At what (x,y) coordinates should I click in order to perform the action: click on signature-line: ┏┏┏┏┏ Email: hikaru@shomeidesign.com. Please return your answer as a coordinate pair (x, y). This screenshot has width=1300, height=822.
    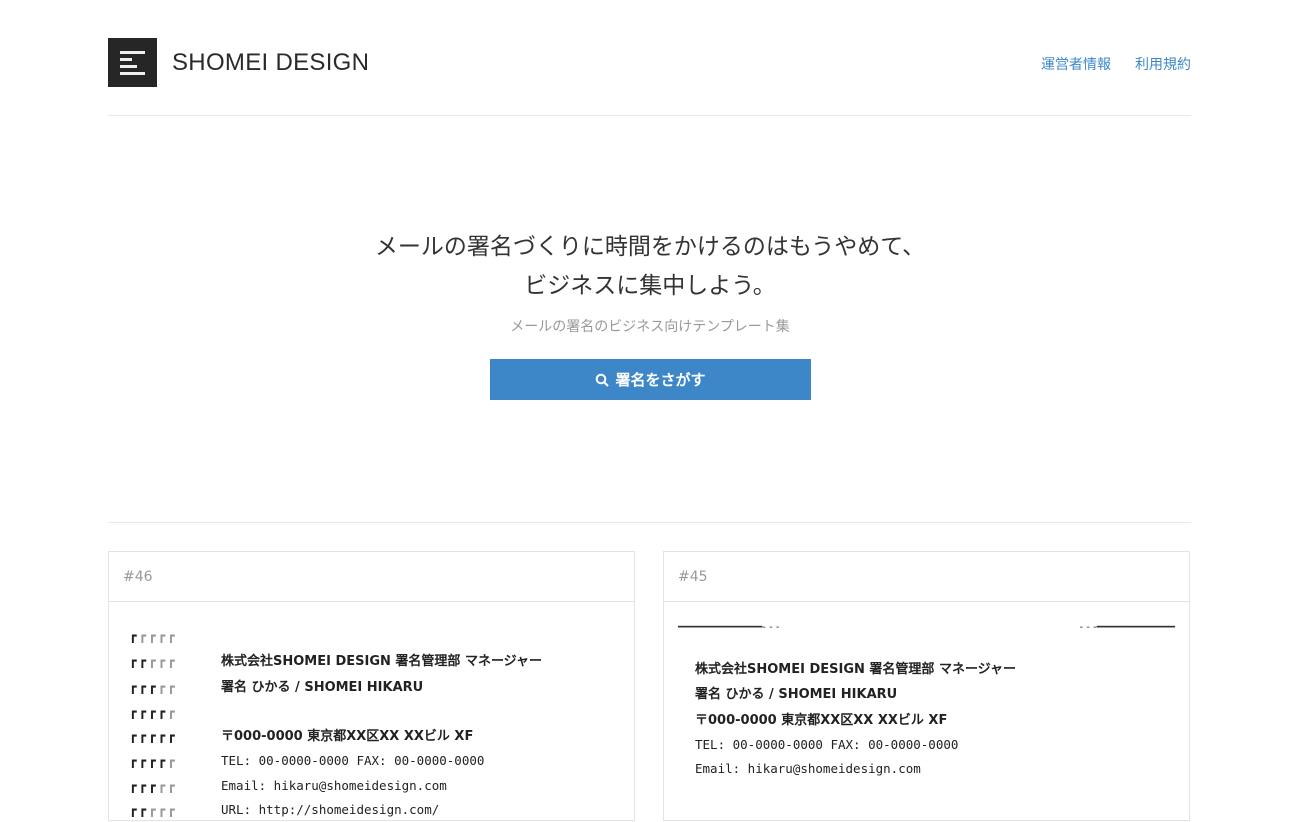
    Looking at the image, I should click on (381, 786).